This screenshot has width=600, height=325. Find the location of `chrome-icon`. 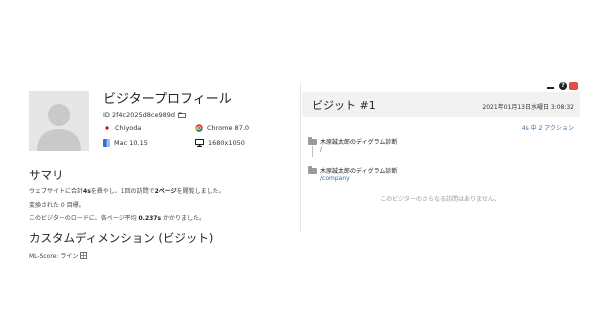

chrome-icon is located at coordinates (199, 128).